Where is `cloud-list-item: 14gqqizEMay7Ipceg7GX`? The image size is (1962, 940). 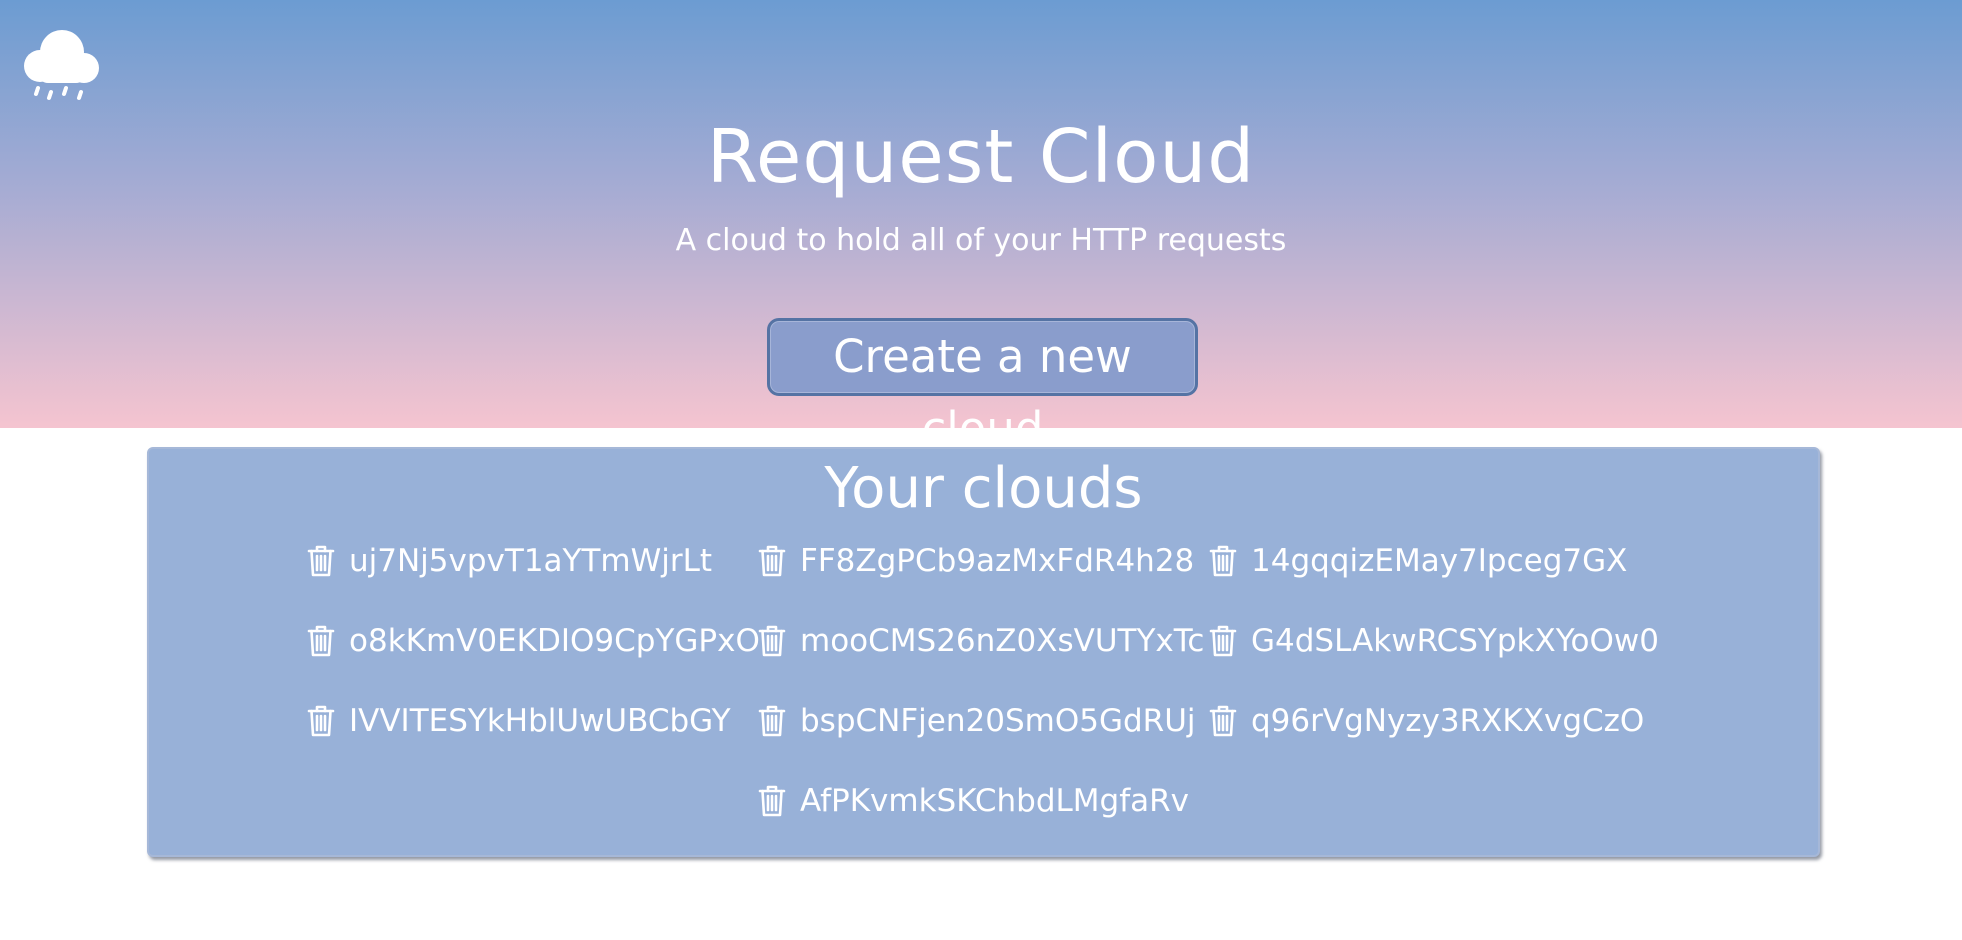
cloud-list-item: 14gqqizEMay7Ipceg7GX is located at coordinates (1418, 561).